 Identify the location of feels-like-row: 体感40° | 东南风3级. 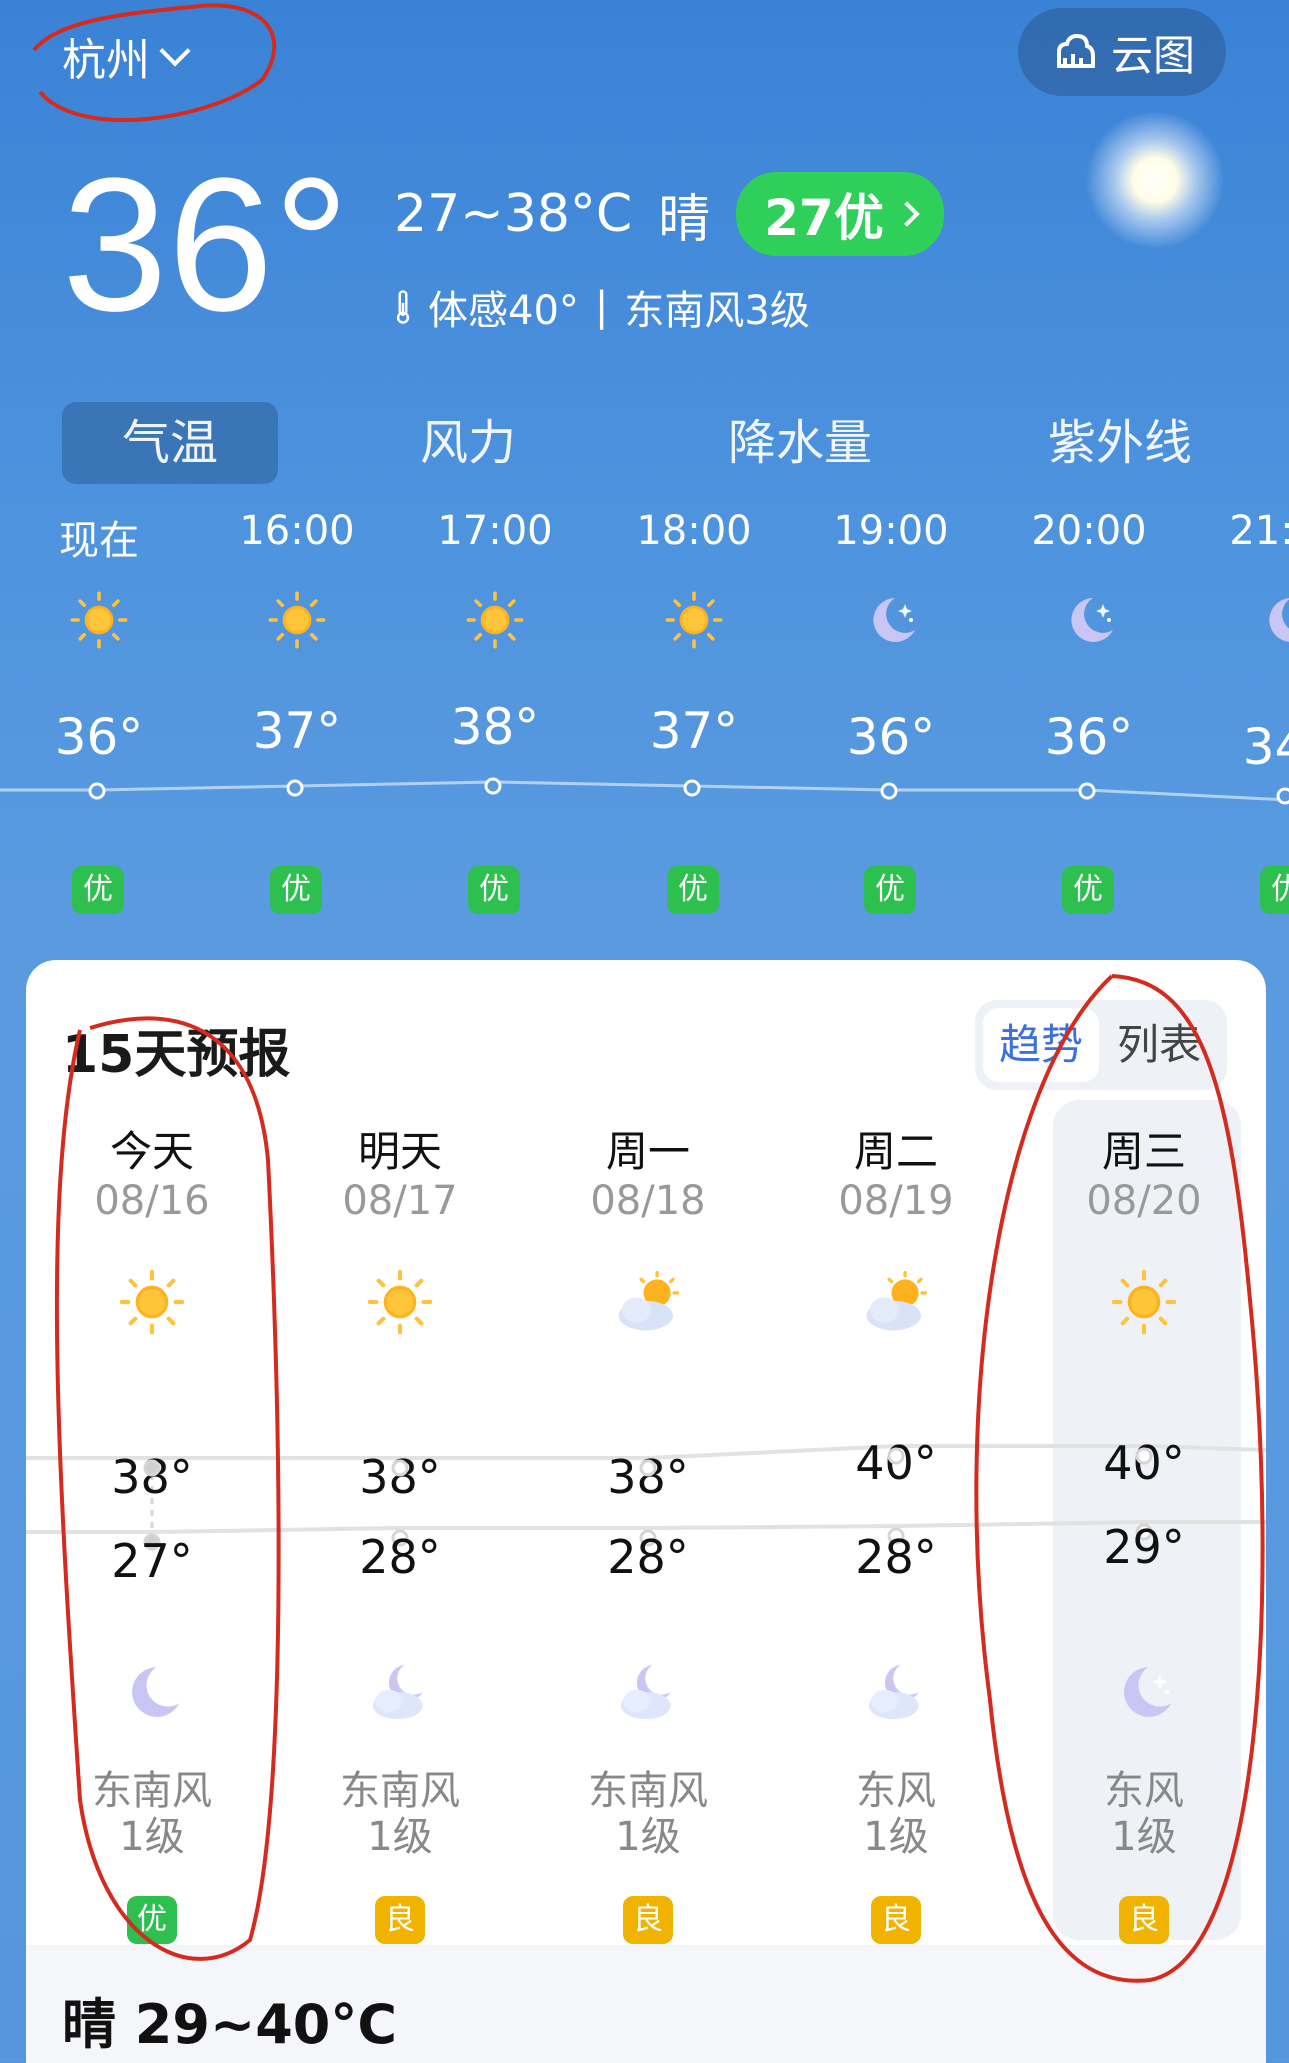
(602, 307).